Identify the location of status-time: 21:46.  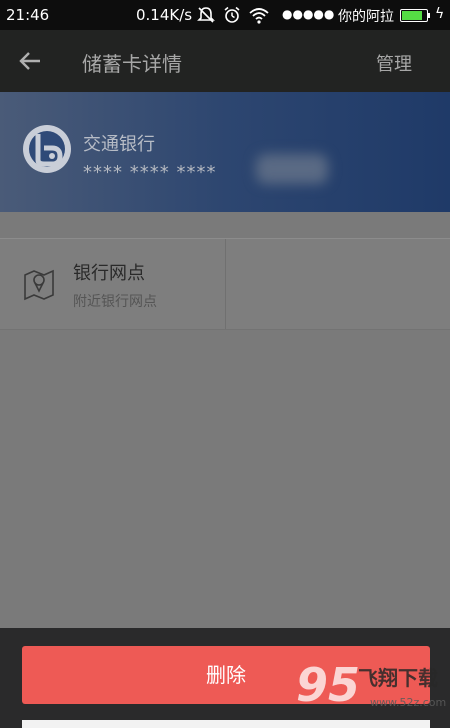
(28, 15).